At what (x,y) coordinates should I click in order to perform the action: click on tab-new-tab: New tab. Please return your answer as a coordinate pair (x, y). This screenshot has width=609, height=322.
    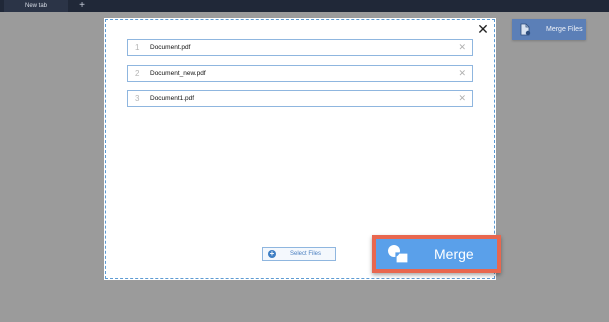
    Looking at the image, I should click on (36, 6).